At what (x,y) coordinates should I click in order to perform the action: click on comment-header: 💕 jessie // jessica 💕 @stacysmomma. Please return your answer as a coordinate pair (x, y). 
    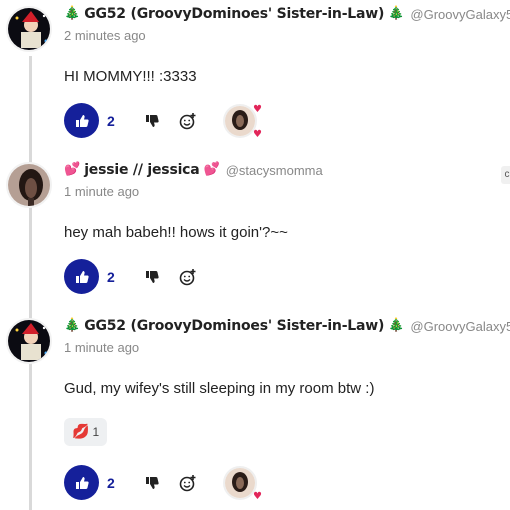
    Looking at the image, I should click on (193, 170).